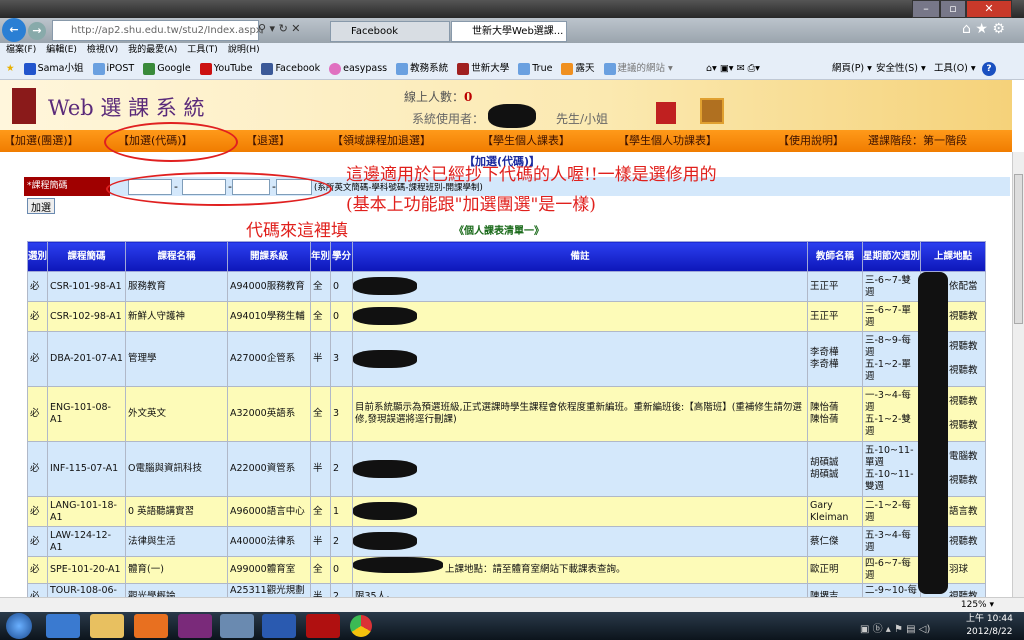  Describe the element at coordinates (102, 50) in the screenshot. I see `menu-view: 檢視(V)` at that location.